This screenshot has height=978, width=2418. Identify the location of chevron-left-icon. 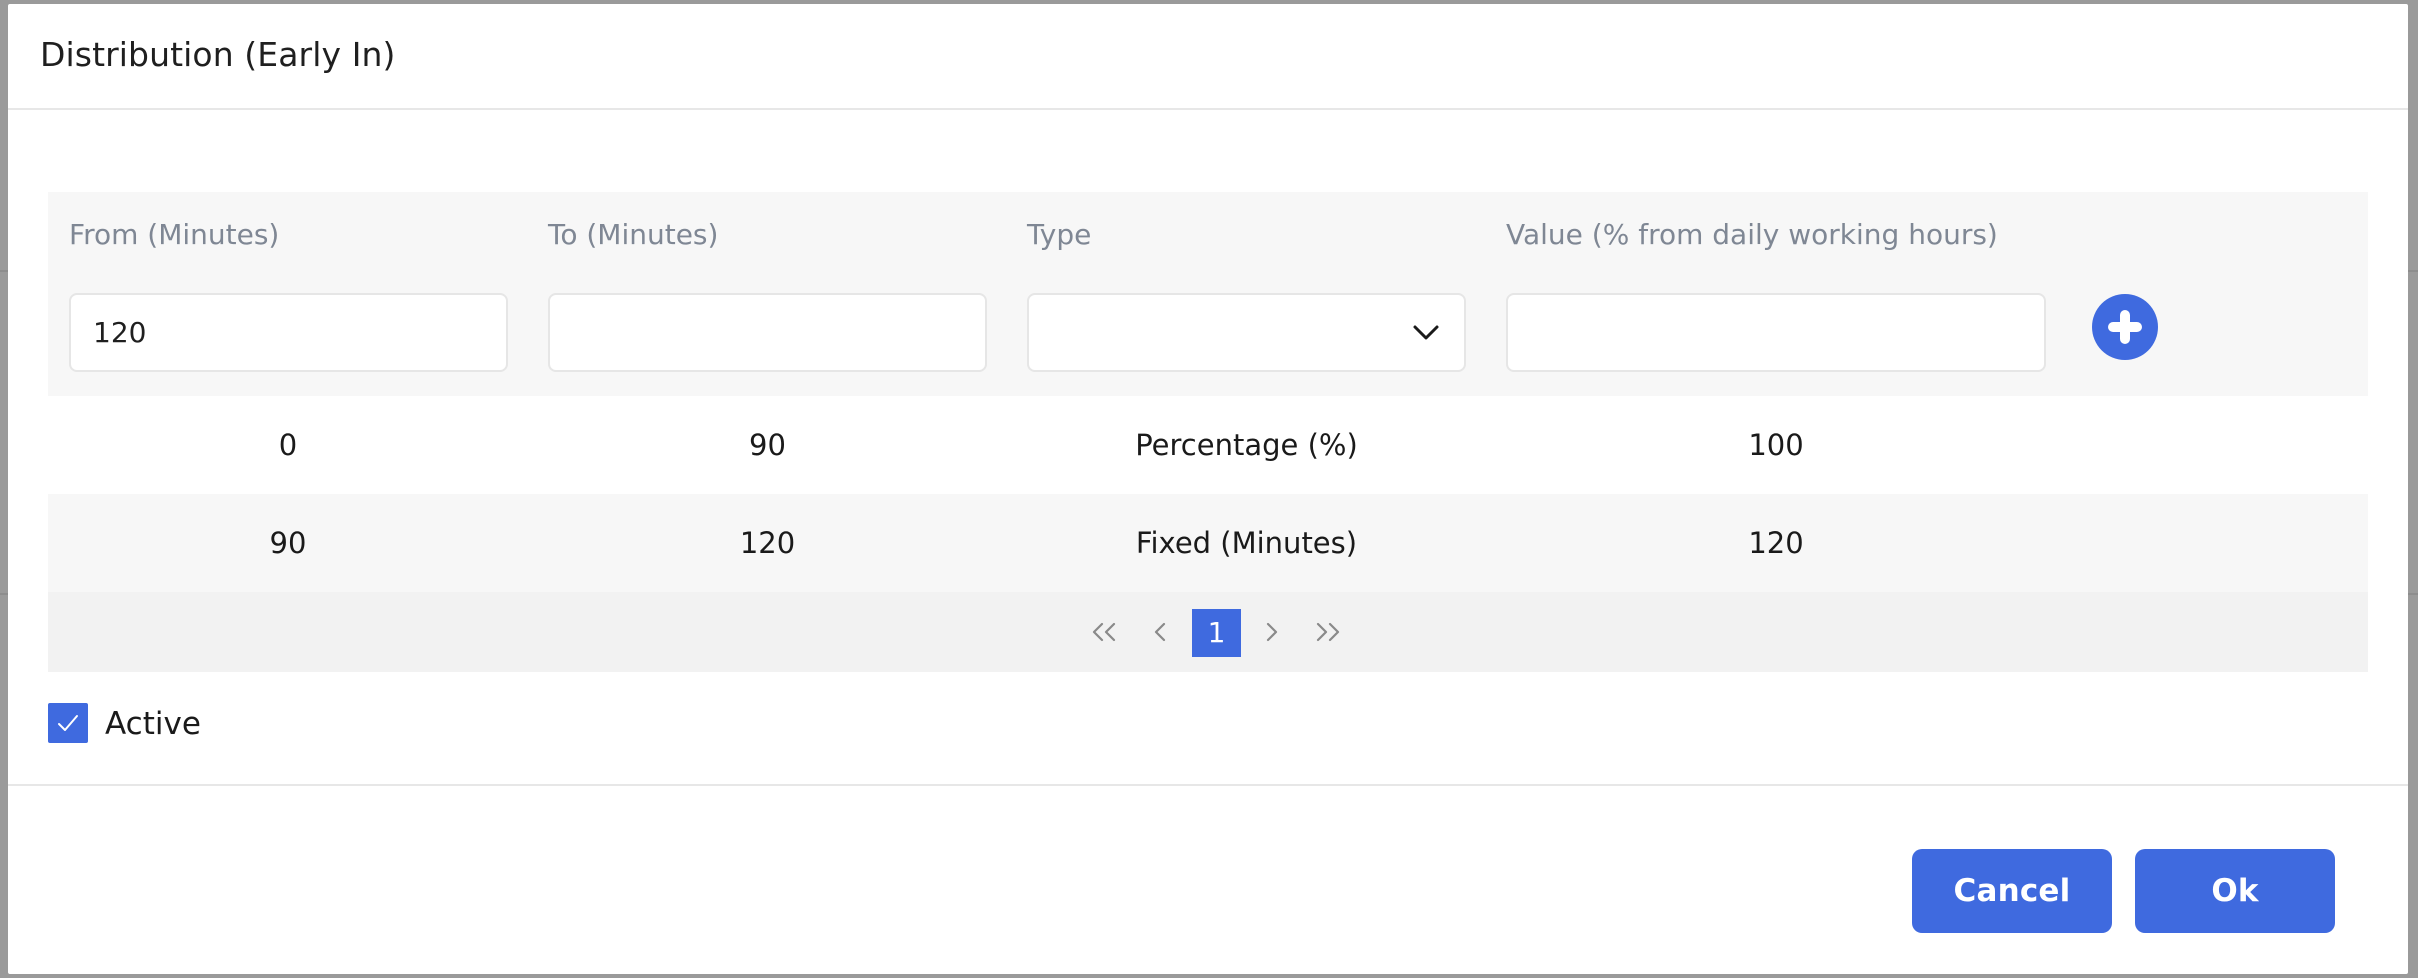
(1160, 632).